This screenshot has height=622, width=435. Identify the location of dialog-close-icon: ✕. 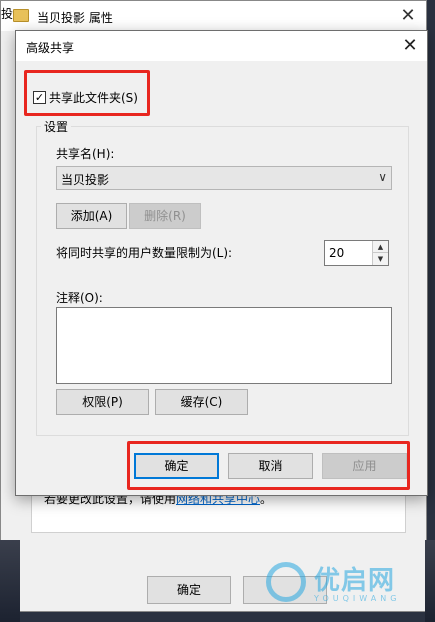
(410, 46).